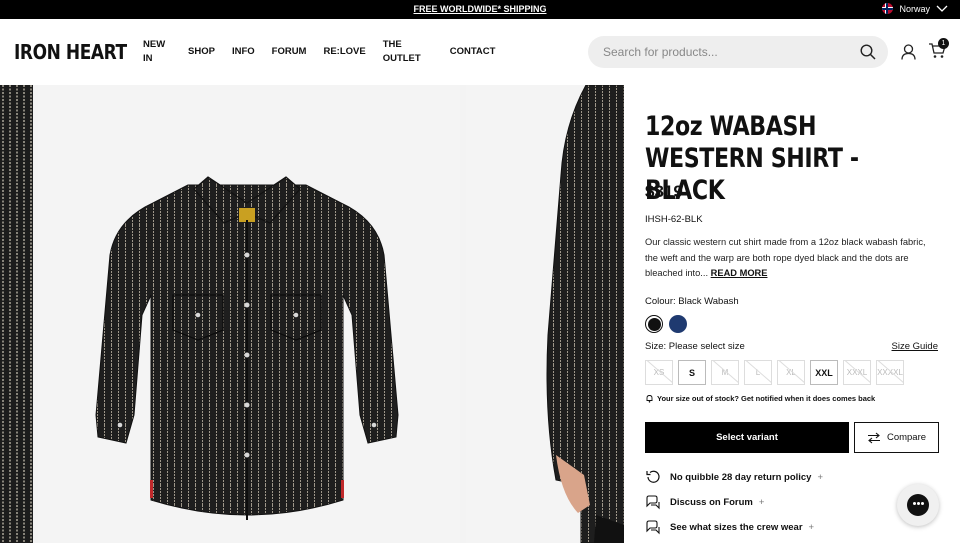  Describe the element at coordinates (890, 372) in the screenshot. I see `size-option-xxxxl: XXXXL` at that location.